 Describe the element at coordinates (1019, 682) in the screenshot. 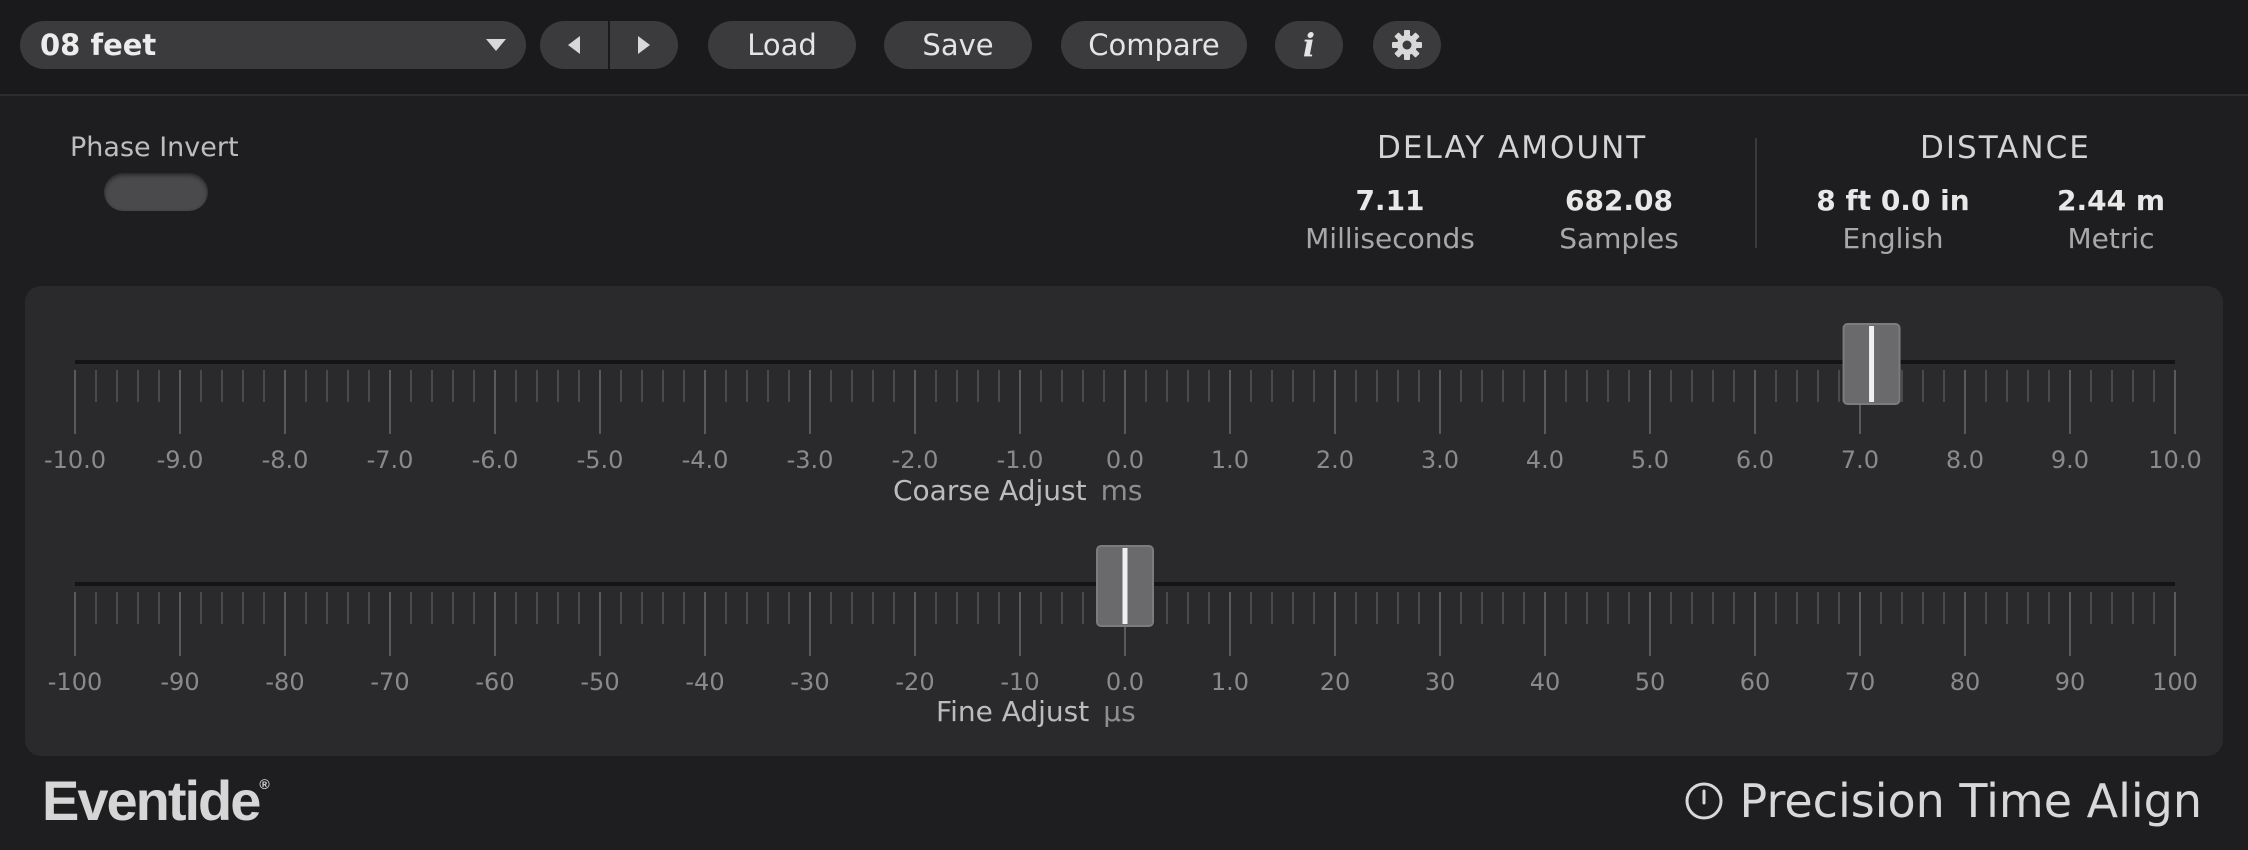

I see `fine-tick-label: -10` at that location.